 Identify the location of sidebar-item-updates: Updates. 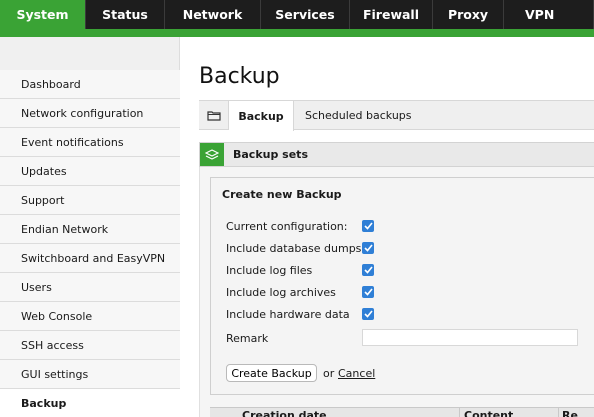
(90, 171).